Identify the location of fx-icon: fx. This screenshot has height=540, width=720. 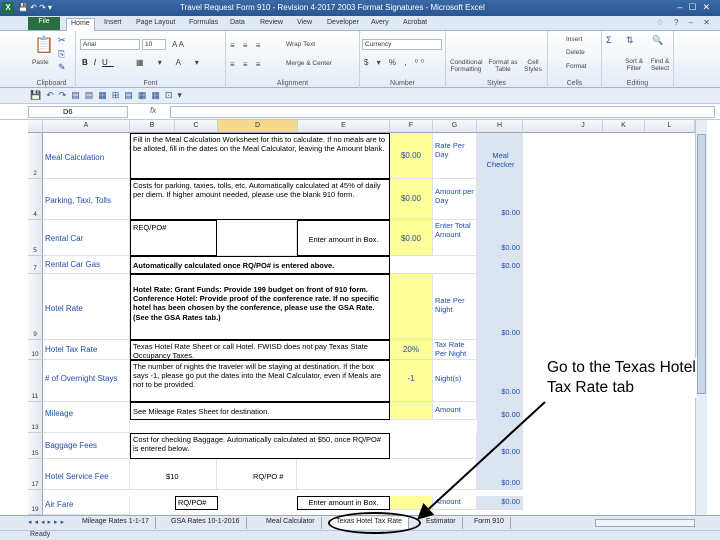
(153, 110).